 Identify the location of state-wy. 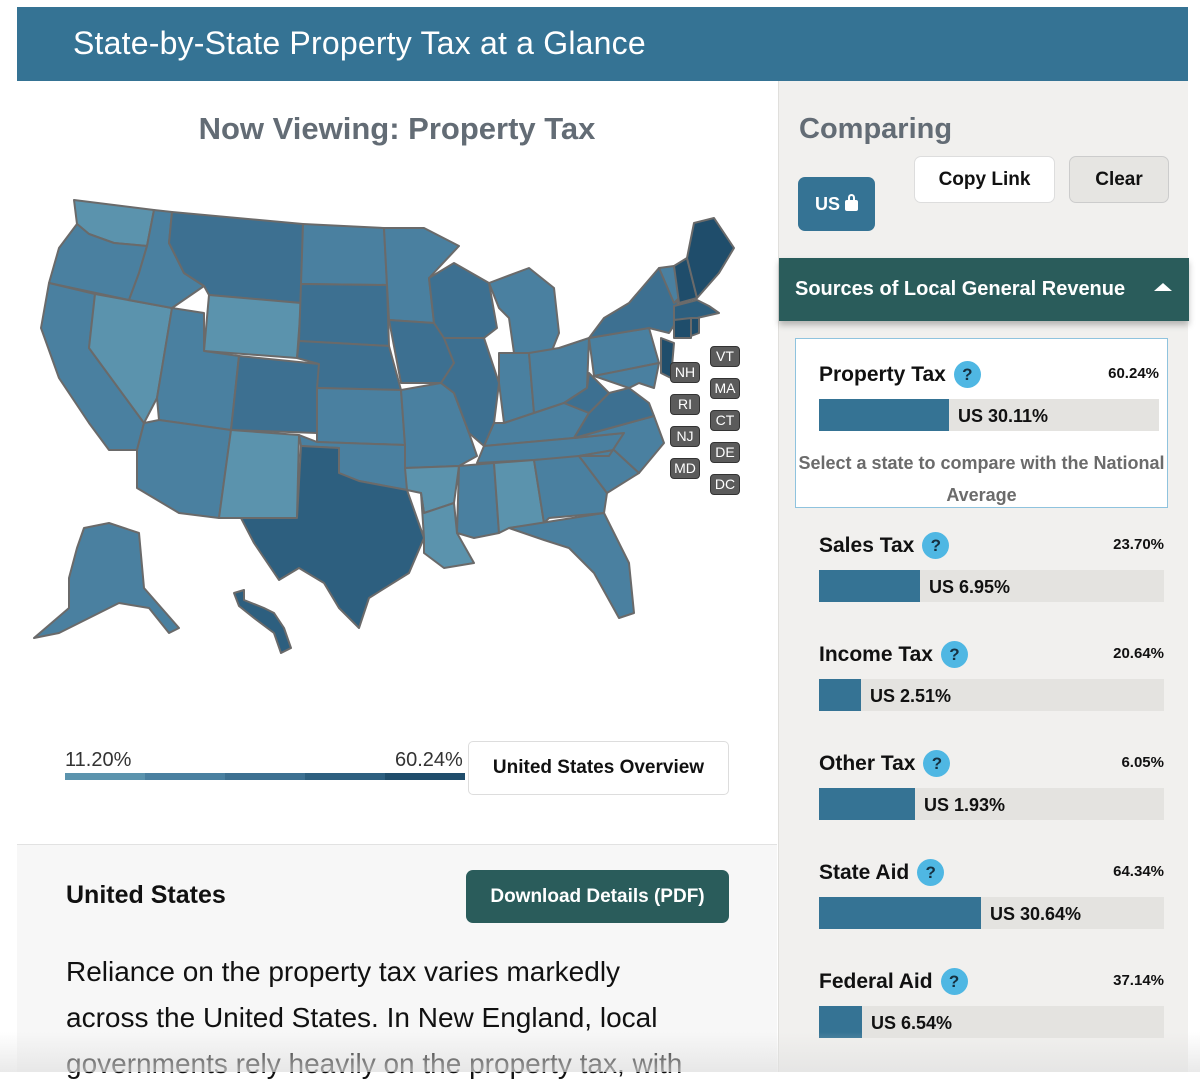
(252, 326).